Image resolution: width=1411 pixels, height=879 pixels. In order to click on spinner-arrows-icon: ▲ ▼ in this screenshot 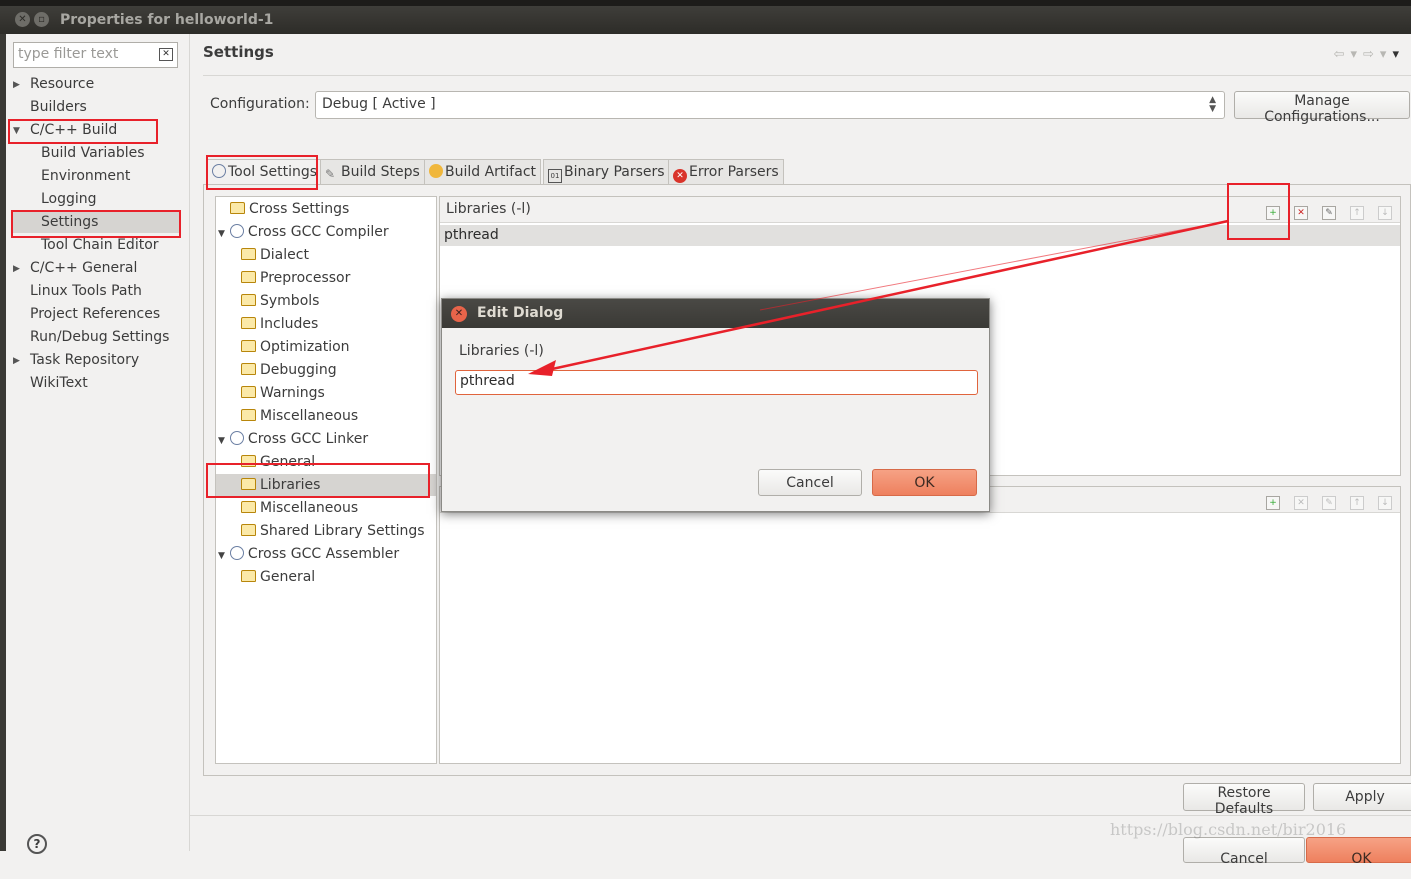, I will do `click(1212, 104)`.